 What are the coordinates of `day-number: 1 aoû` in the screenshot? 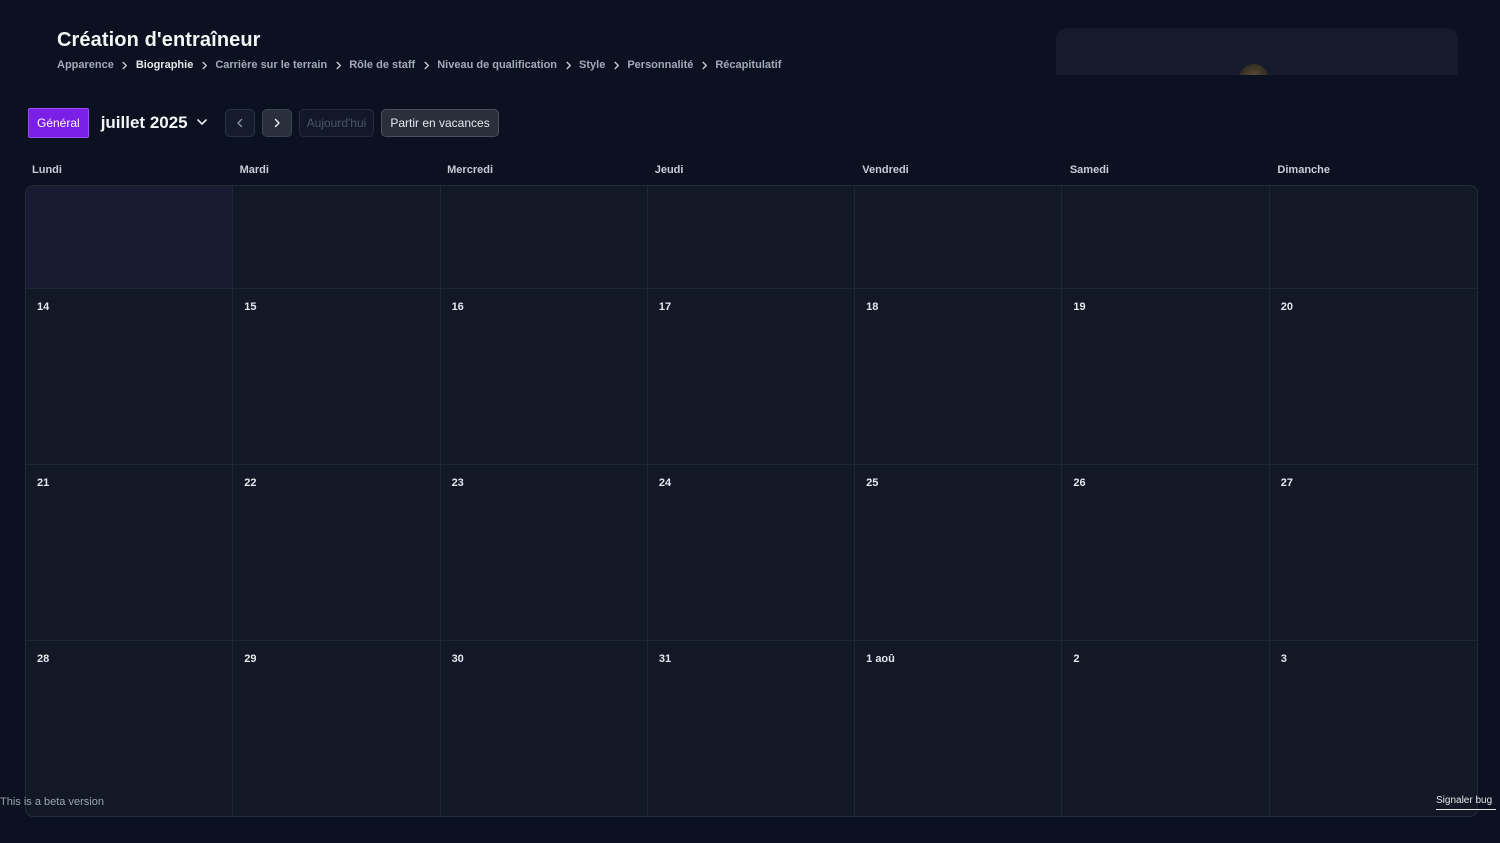 It's located at (880, 659).